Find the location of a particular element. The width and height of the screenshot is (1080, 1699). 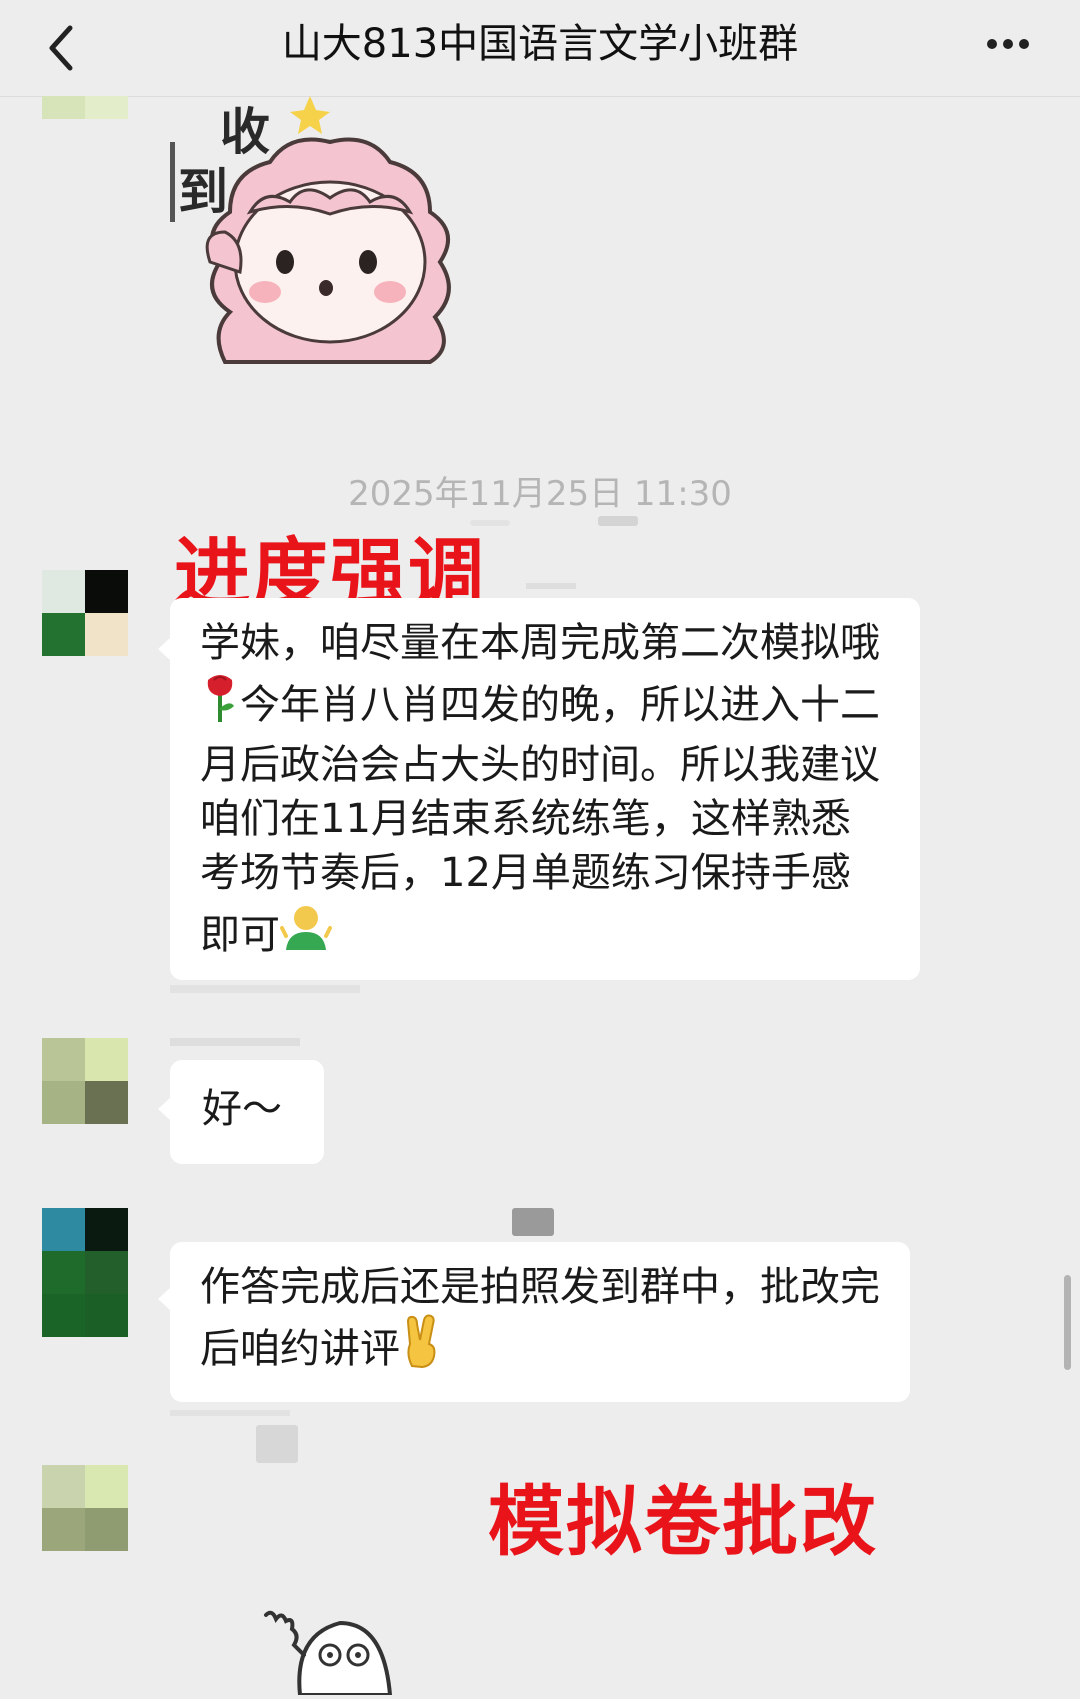

rose-emoji-icon is located at coordinates (220, 704).